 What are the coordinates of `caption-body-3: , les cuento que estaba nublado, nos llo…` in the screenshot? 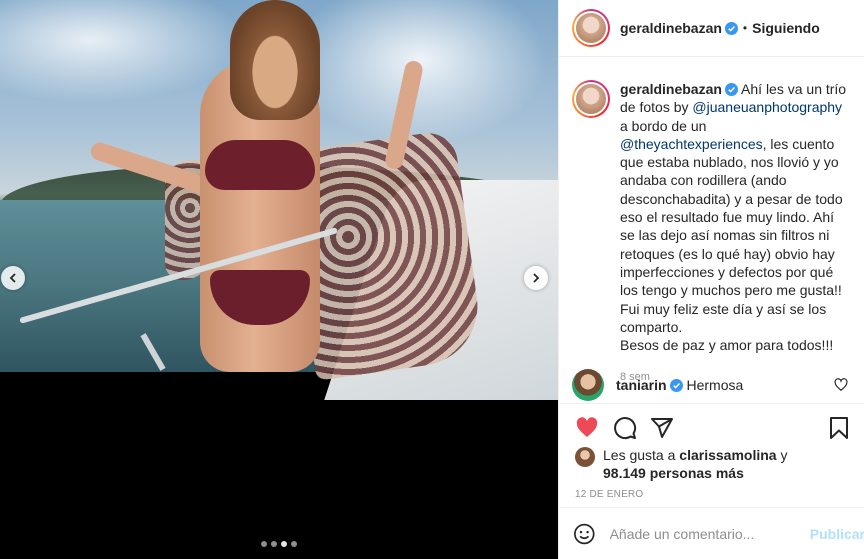 It's located at (731, 217).